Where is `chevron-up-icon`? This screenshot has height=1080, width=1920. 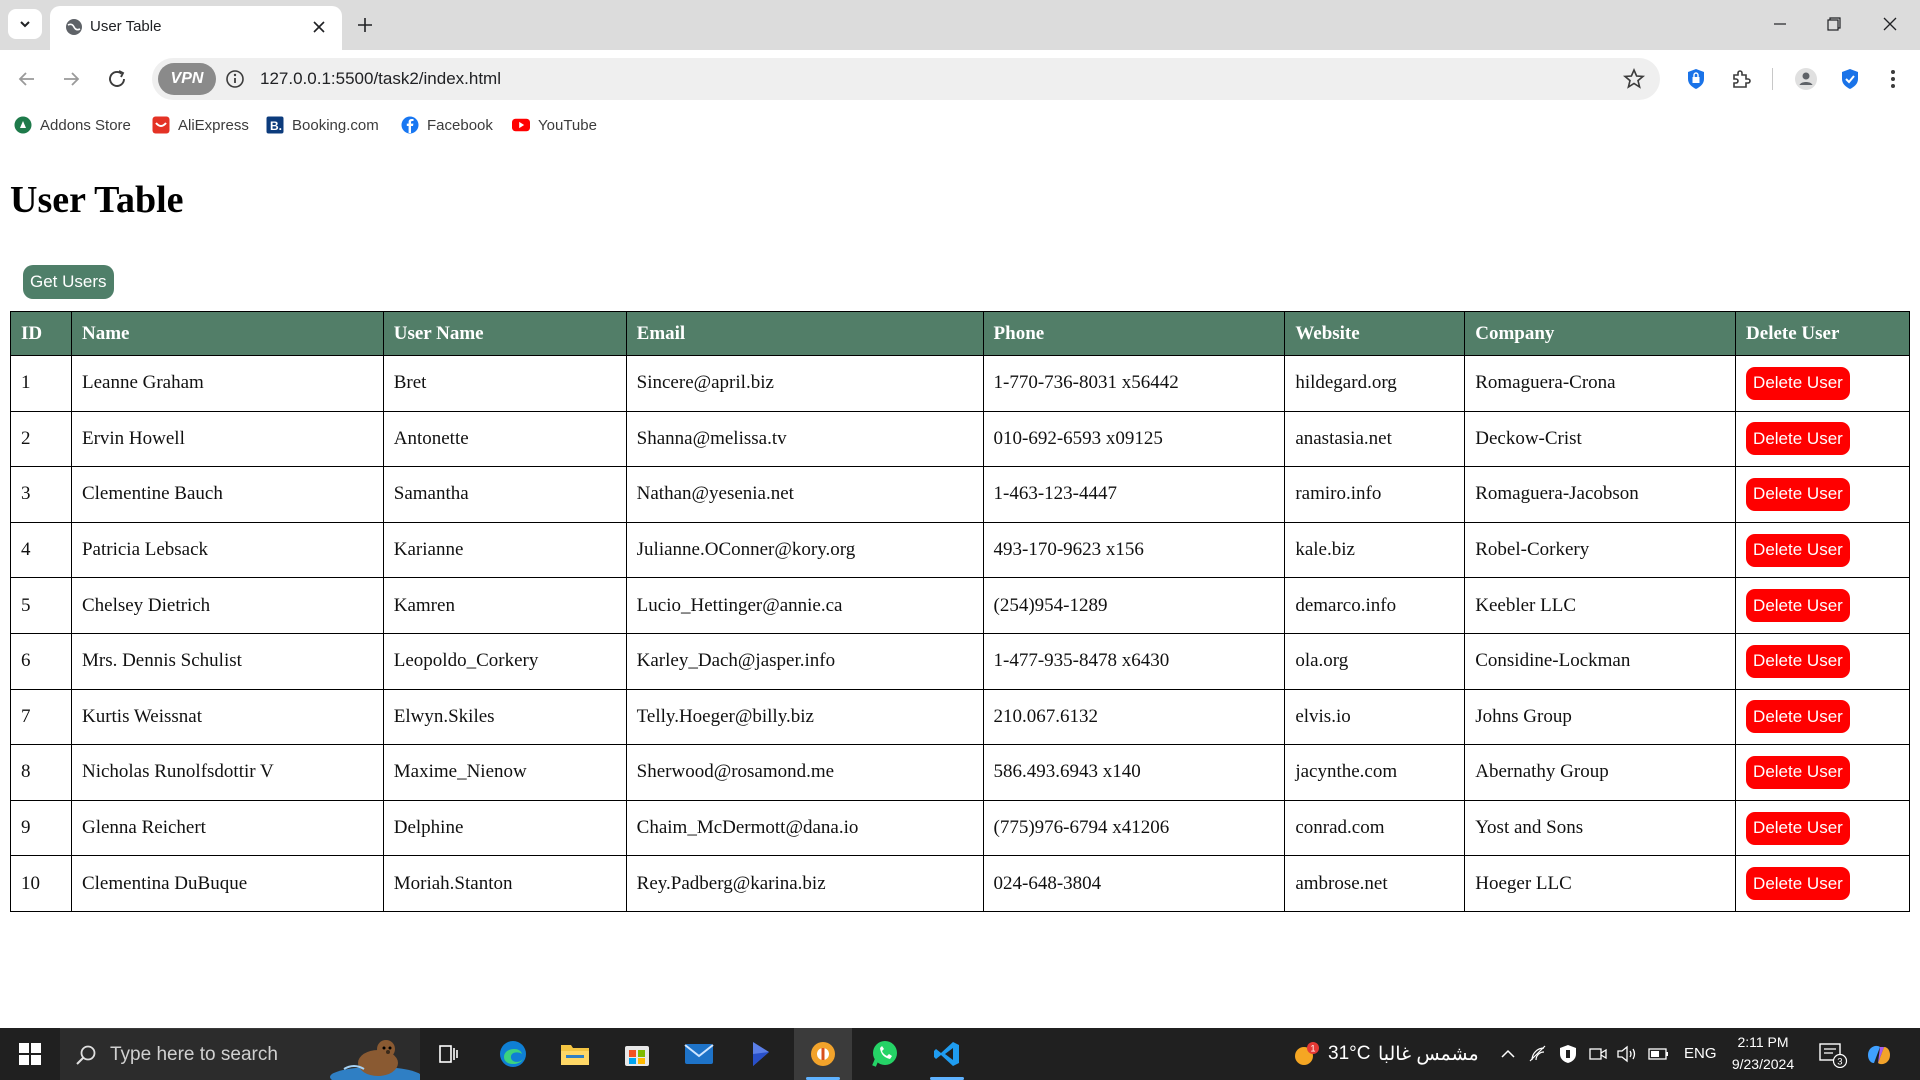
chevron-up-icon is located at coordinates (1508, 1054).